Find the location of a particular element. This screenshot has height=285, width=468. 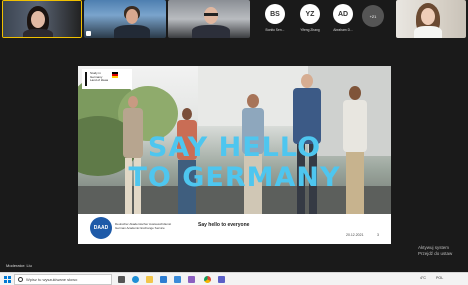

mail-icon is located at coordinates (177, 279).